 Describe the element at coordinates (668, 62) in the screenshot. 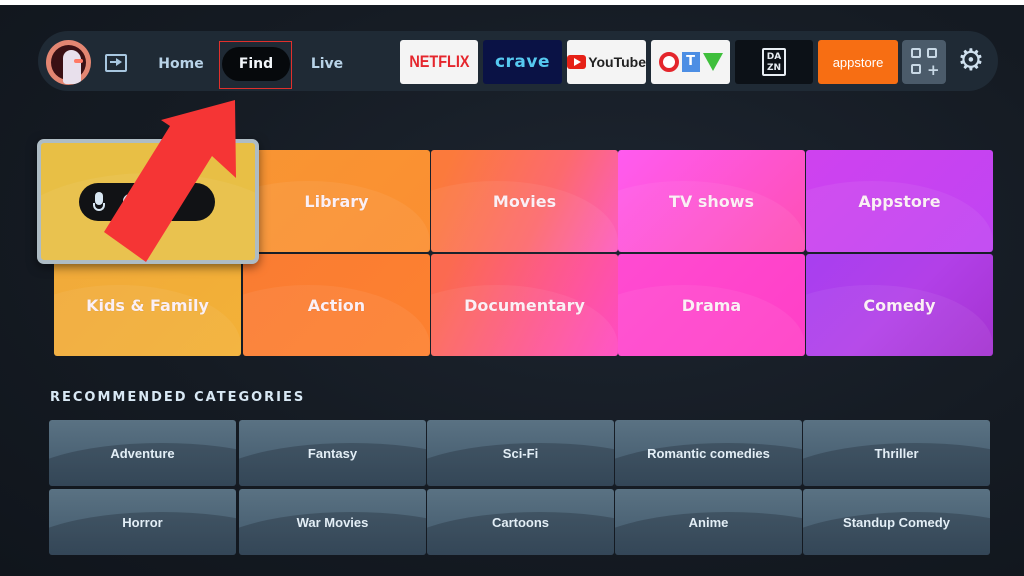

I see `ctv-c-icon` at that location.